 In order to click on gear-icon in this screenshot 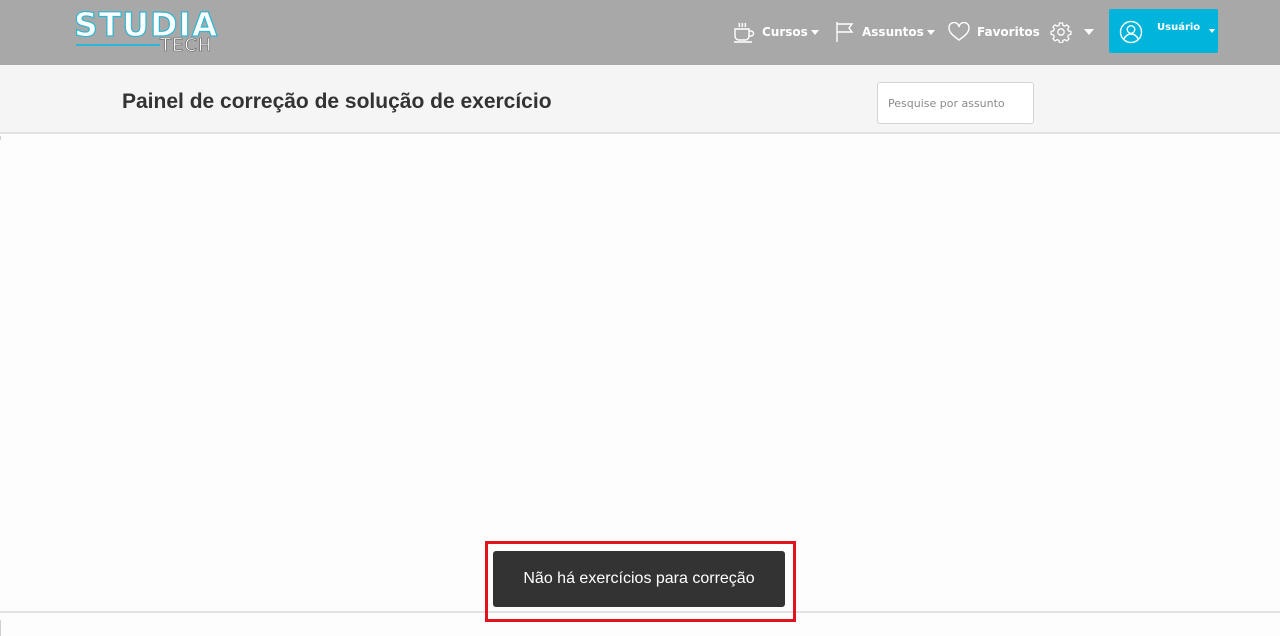, I will do `click(1061, 32)`.